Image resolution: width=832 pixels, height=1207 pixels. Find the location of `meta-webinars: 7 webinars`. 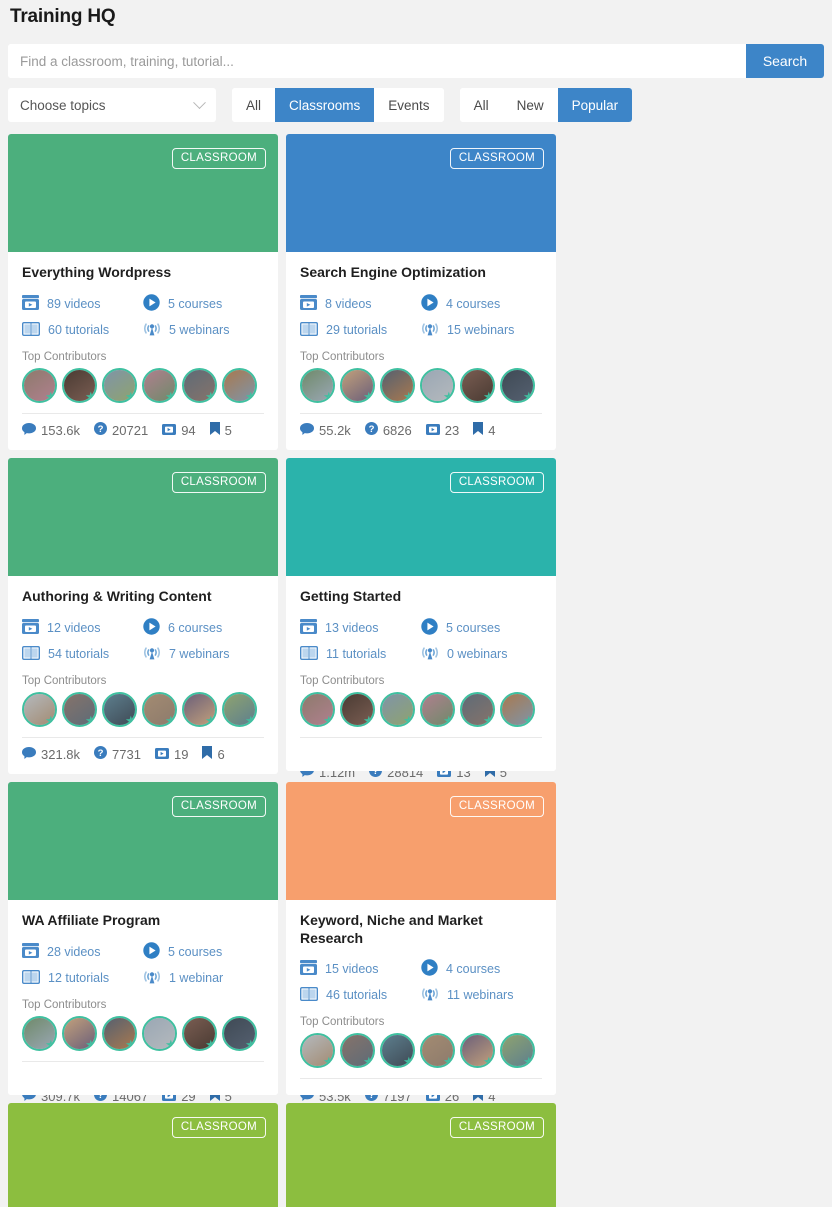

meta-webinars: 7 webinars is located at coordinates (203, 654).